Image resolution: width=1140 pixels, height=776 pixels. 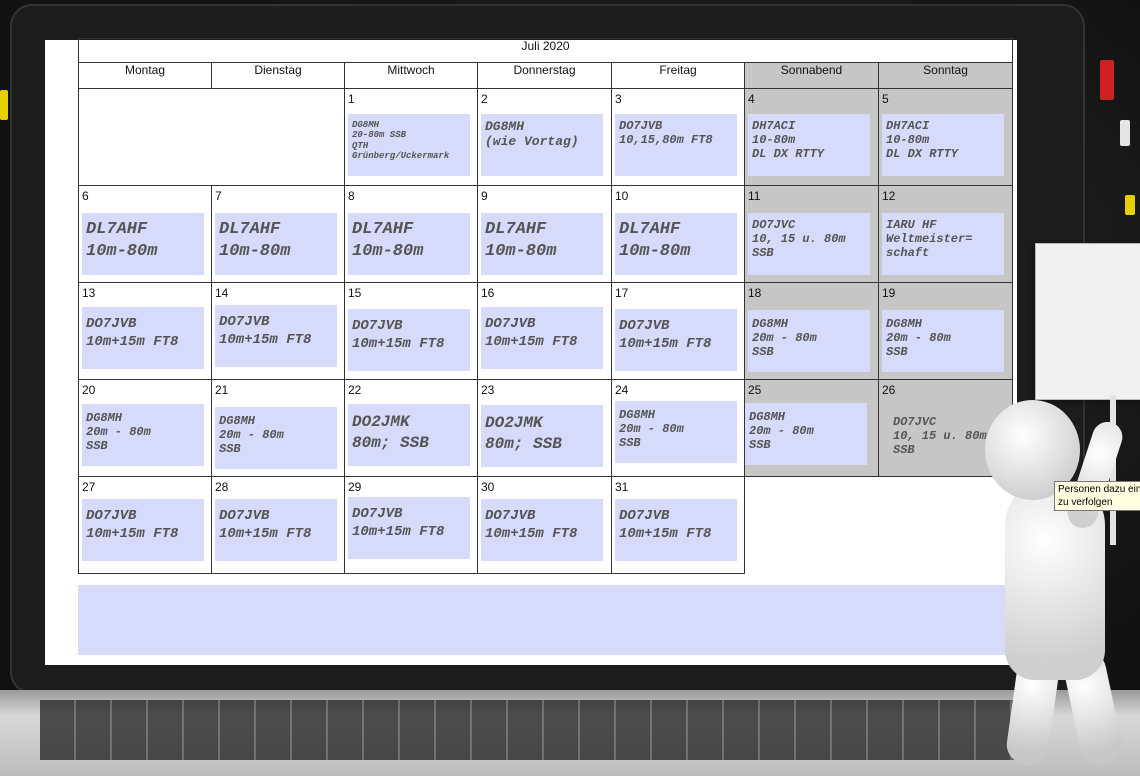 I want to click on day-cell: 20 DG8MH 20m - 80m SSB, so click(x=145, y=428).